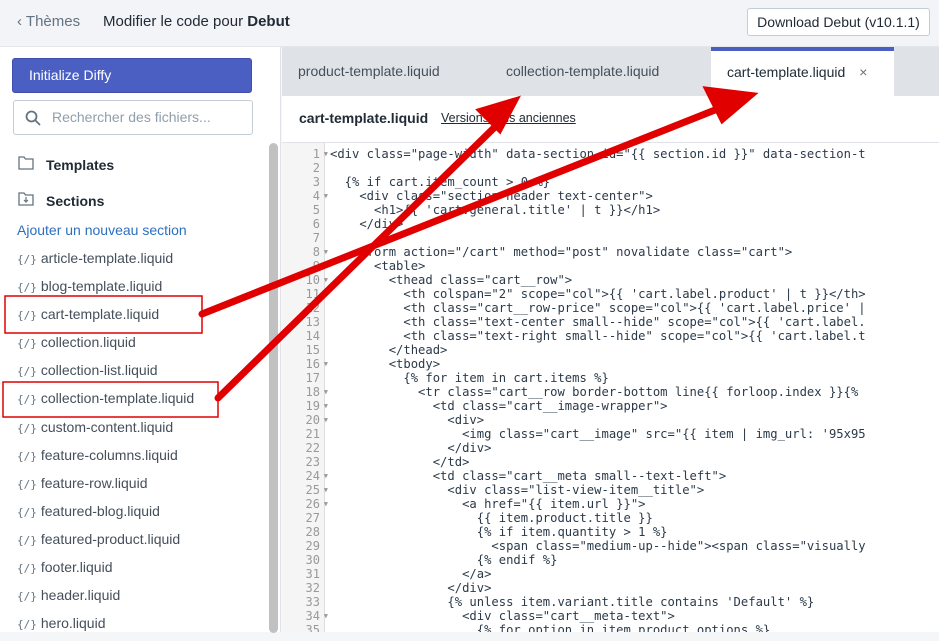 This screenshot has width=939, height=641. I want to click on file-item: {/} custom-content.liquid, so click(105, 431).